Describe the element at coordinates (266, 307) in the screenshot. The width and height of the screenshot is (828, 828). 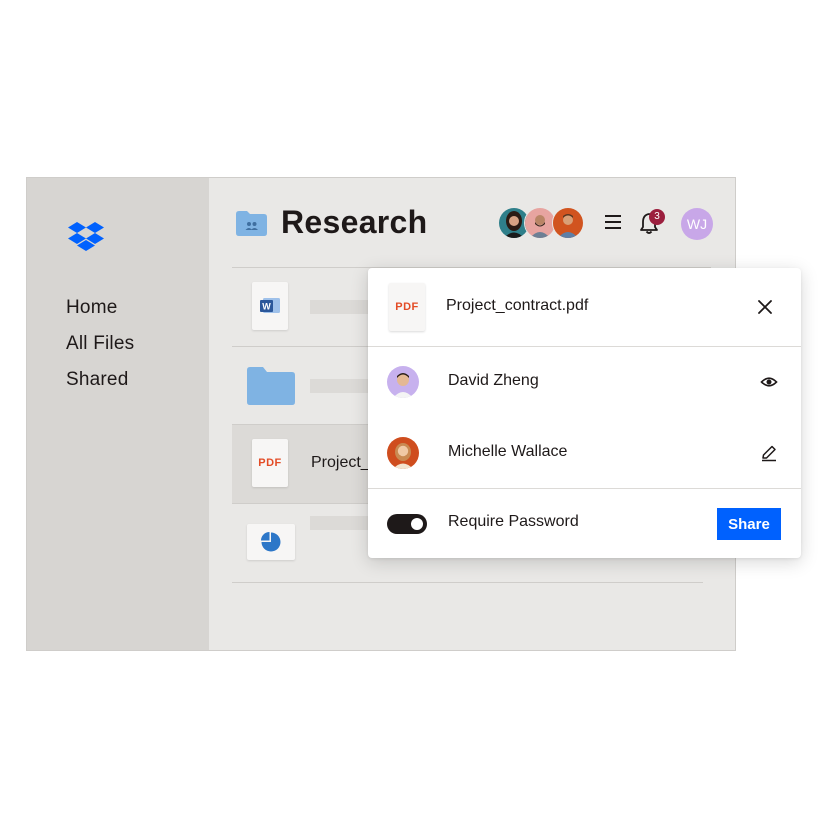
I see `svg-text: W` at that location.